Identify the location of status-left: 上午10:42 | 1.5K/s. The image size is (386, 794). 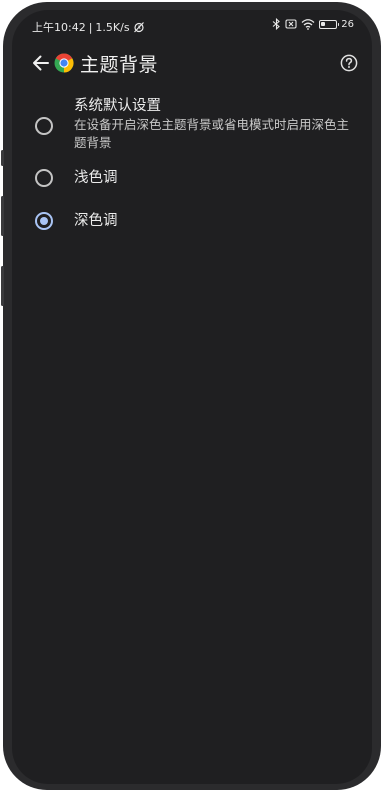
(88, 27).